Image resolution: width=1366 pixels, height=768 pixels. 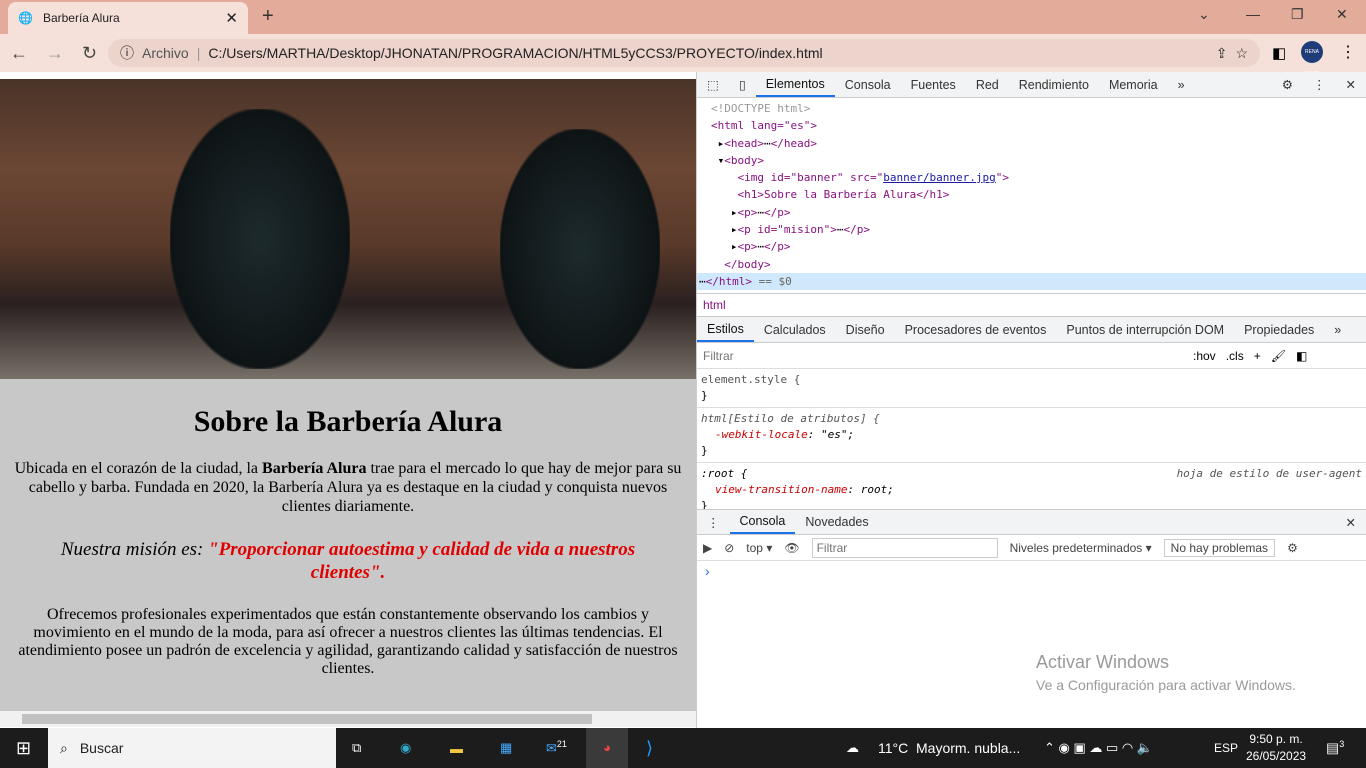 I want to click on drawer-tab-consola: Consola, so click(x=762, y=522).